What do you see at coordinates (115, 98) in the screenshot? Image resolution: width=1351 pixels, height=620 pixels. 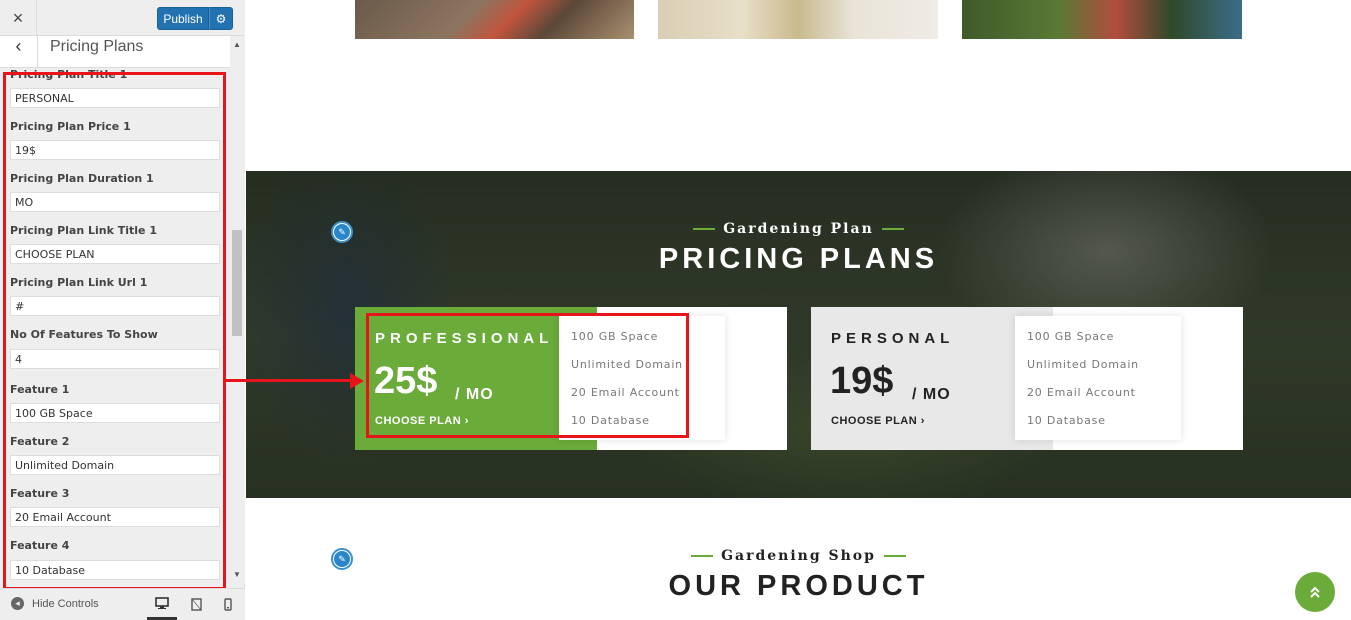 I see `plan-title-input: PERSONAL` at bounding box center [115, 98].